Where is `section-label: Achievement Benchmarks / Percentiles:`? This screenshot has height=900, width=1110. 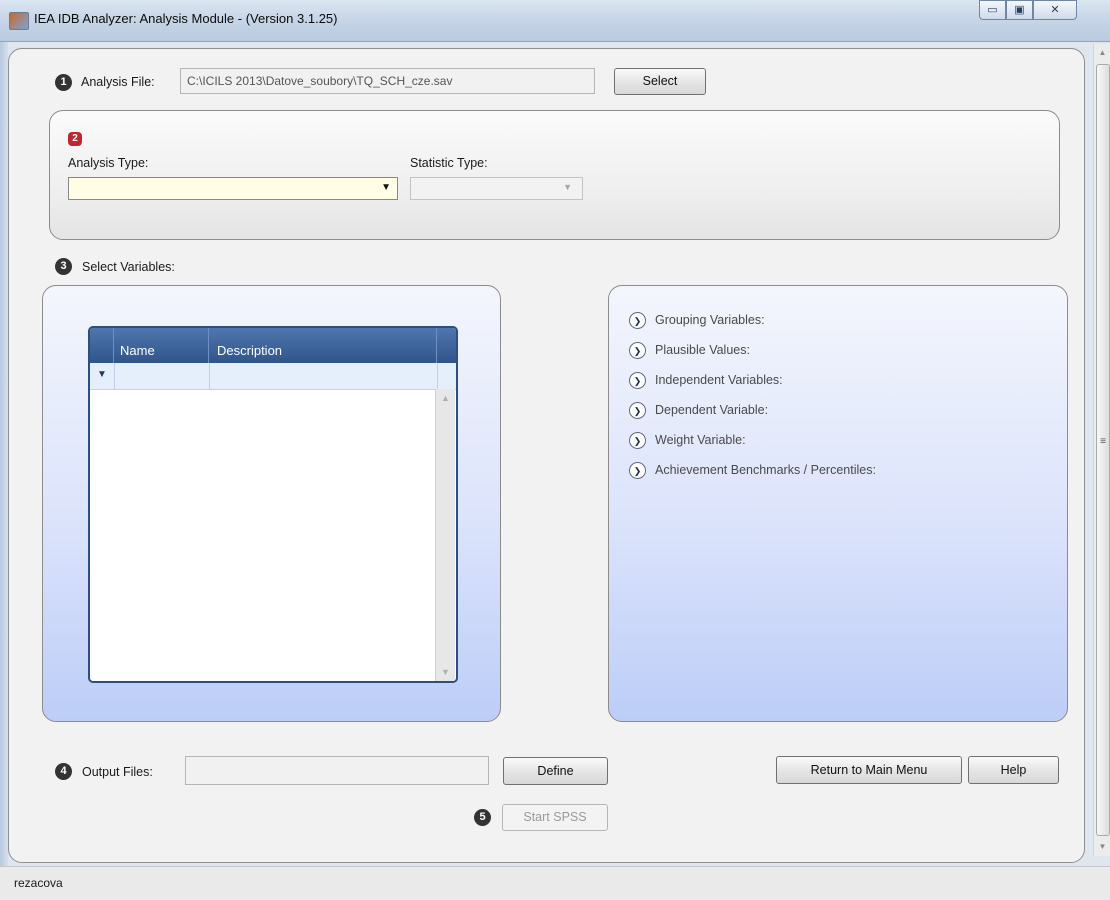 section-label: Achievement Benchmarks / Percentiles: is located at coordinates (765, 470).